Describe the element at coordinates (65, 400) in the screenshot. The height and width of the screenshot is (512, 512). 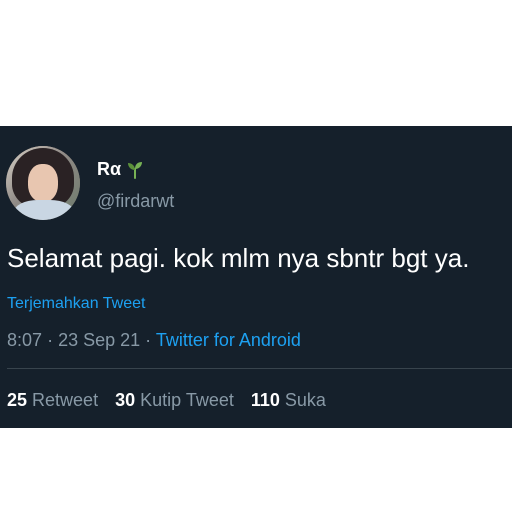
I see `retweet-label: Retweet` at that location.